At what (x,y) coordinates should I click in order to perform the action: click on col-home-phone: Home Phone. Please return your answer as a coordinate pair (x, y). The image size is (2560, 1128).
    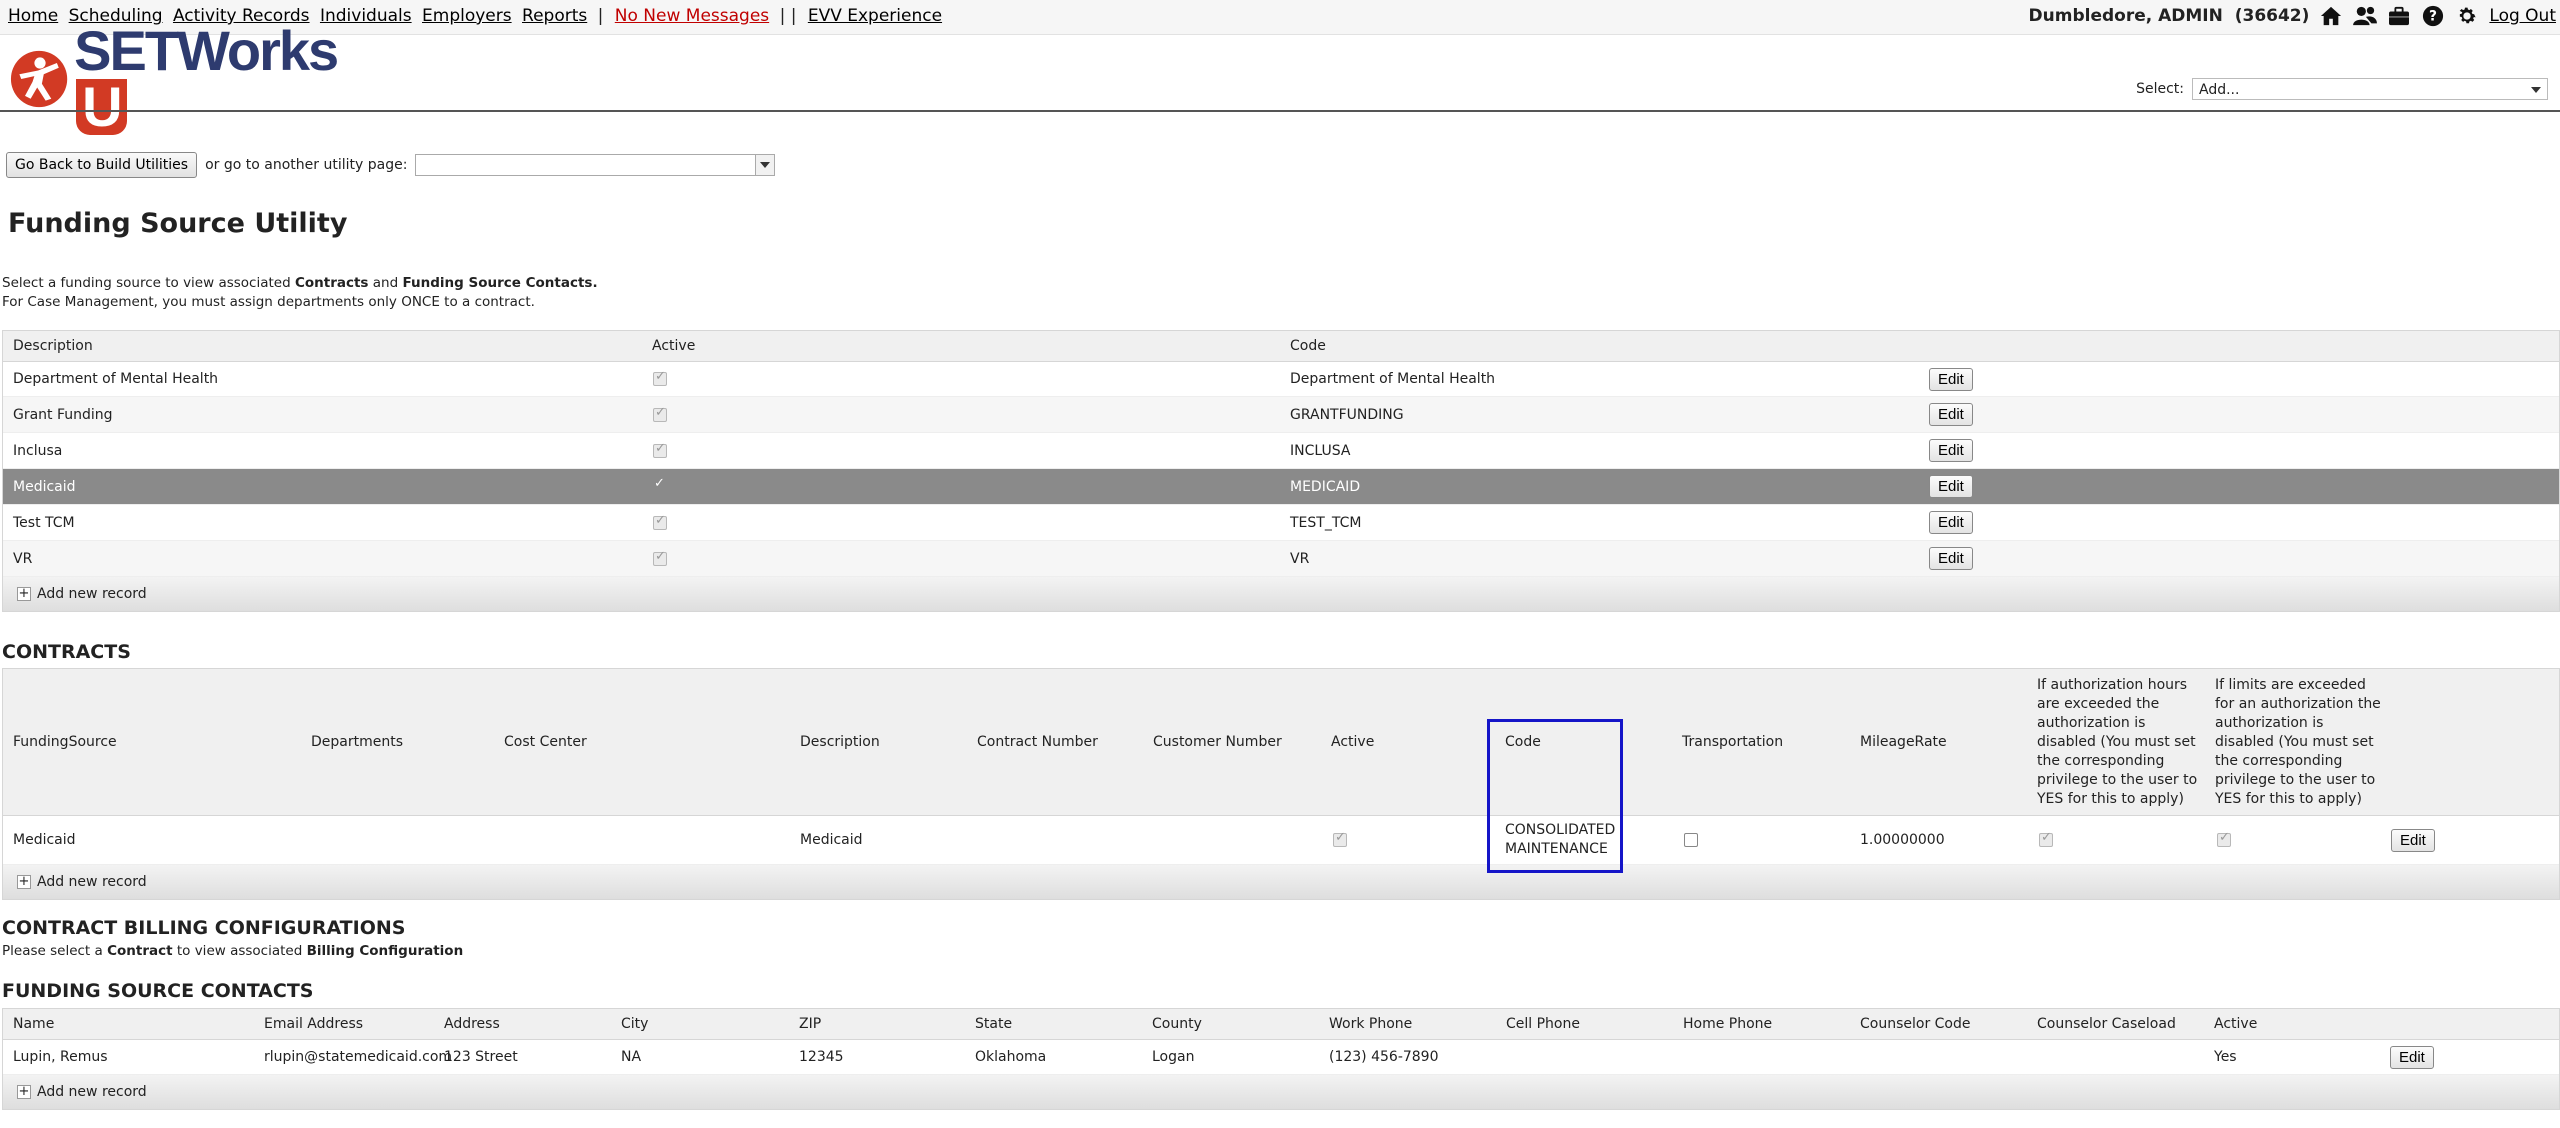
    Looking at the image, I should click on (1727, 1024).